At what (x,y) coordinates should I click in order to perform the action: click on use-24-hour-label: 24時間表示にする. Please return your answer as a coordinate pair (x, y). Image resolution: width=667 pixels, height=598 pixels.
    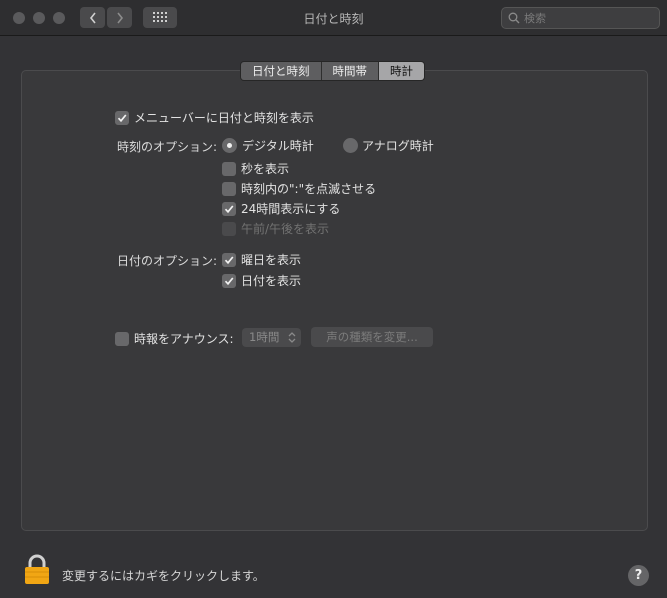
    Looking at the image, I should click on (291, 209).